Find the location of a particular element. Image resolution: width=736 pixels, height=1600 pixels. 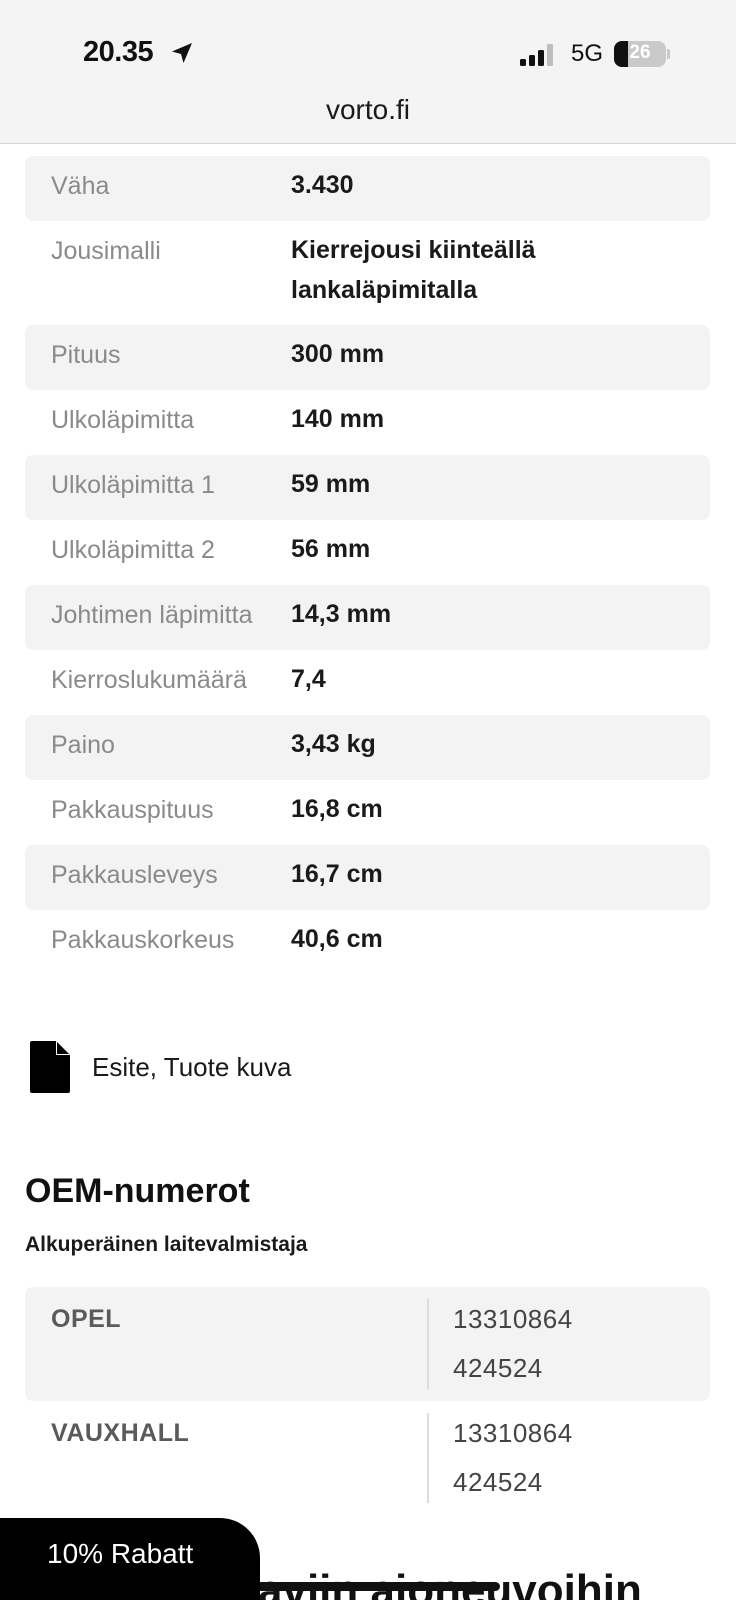

spec-label: Pituus is located at coordinates (86, 355).